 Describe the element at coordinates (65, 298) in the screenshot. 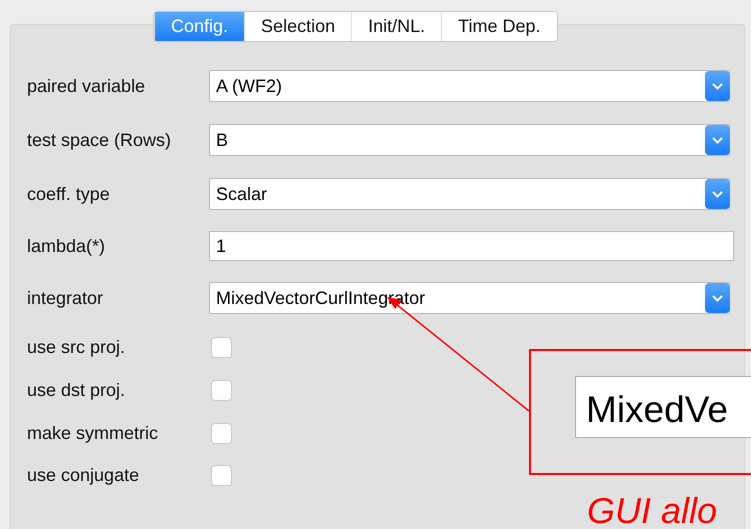

I see `field-label: integrator` at that location.